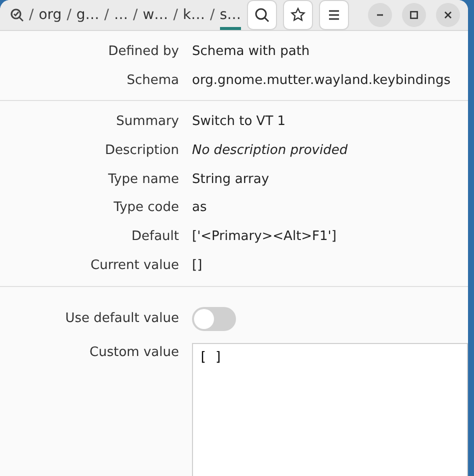  Describe the element at coordinates (143, 51) in the screenshot. I see `property-label: Defined by` at that location.